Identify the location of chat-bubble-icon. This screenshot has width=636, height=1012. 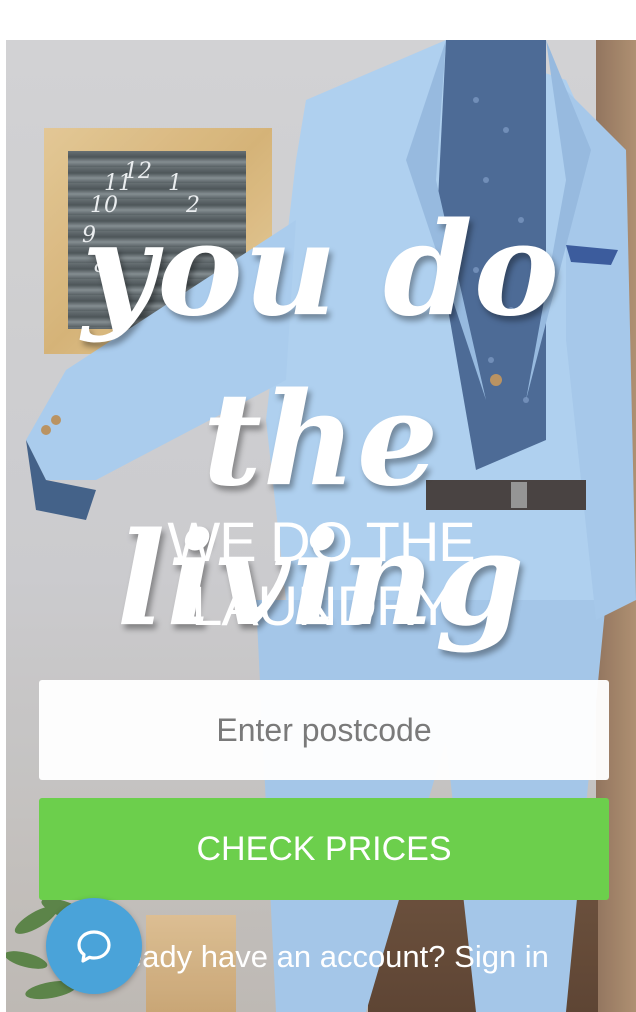
(94, 946).